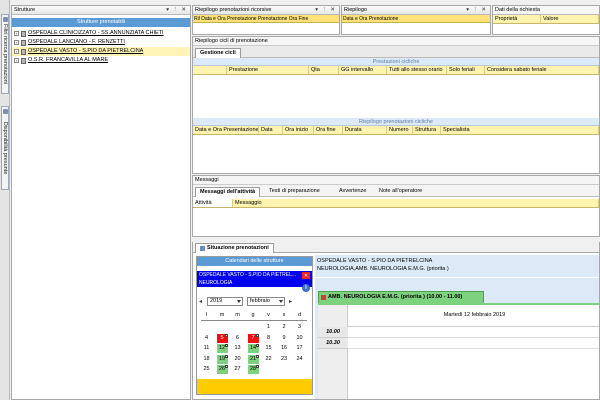 This screenshot has width=600, height=400. What do you see at coordinates (542, 70) in the screenshot?
I see `col-sabato-feriale: Considera sabato feriale` at bounding box center [542, 70].